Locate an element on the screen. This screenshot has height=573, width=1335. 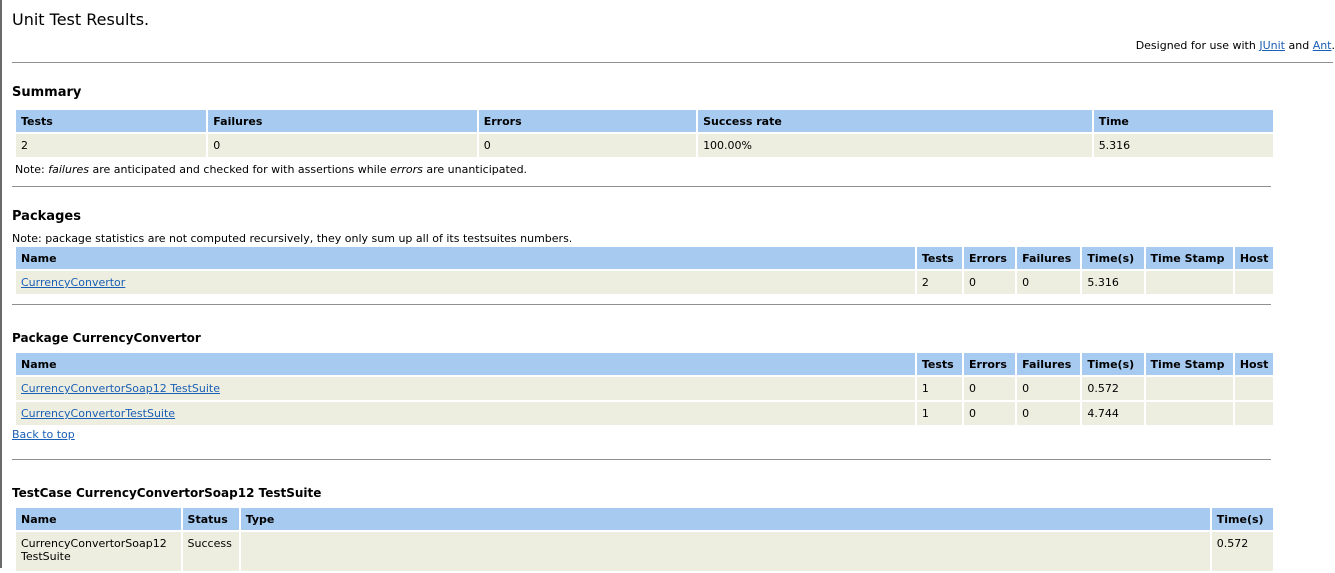
testcase-time-cell: 0.572 is located at coordinates (1242, 551).